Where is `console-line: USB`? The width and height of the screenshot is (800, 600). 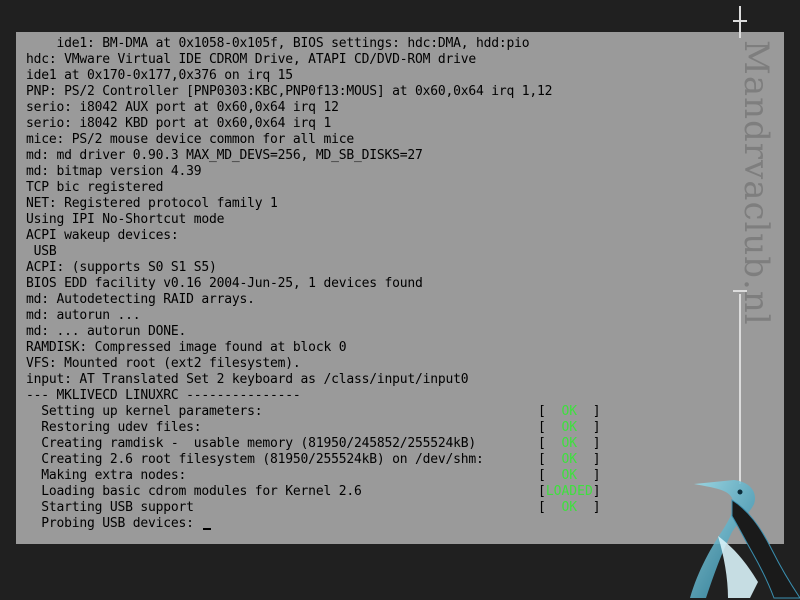 console-line: USB is located at coordinates (41, 251).